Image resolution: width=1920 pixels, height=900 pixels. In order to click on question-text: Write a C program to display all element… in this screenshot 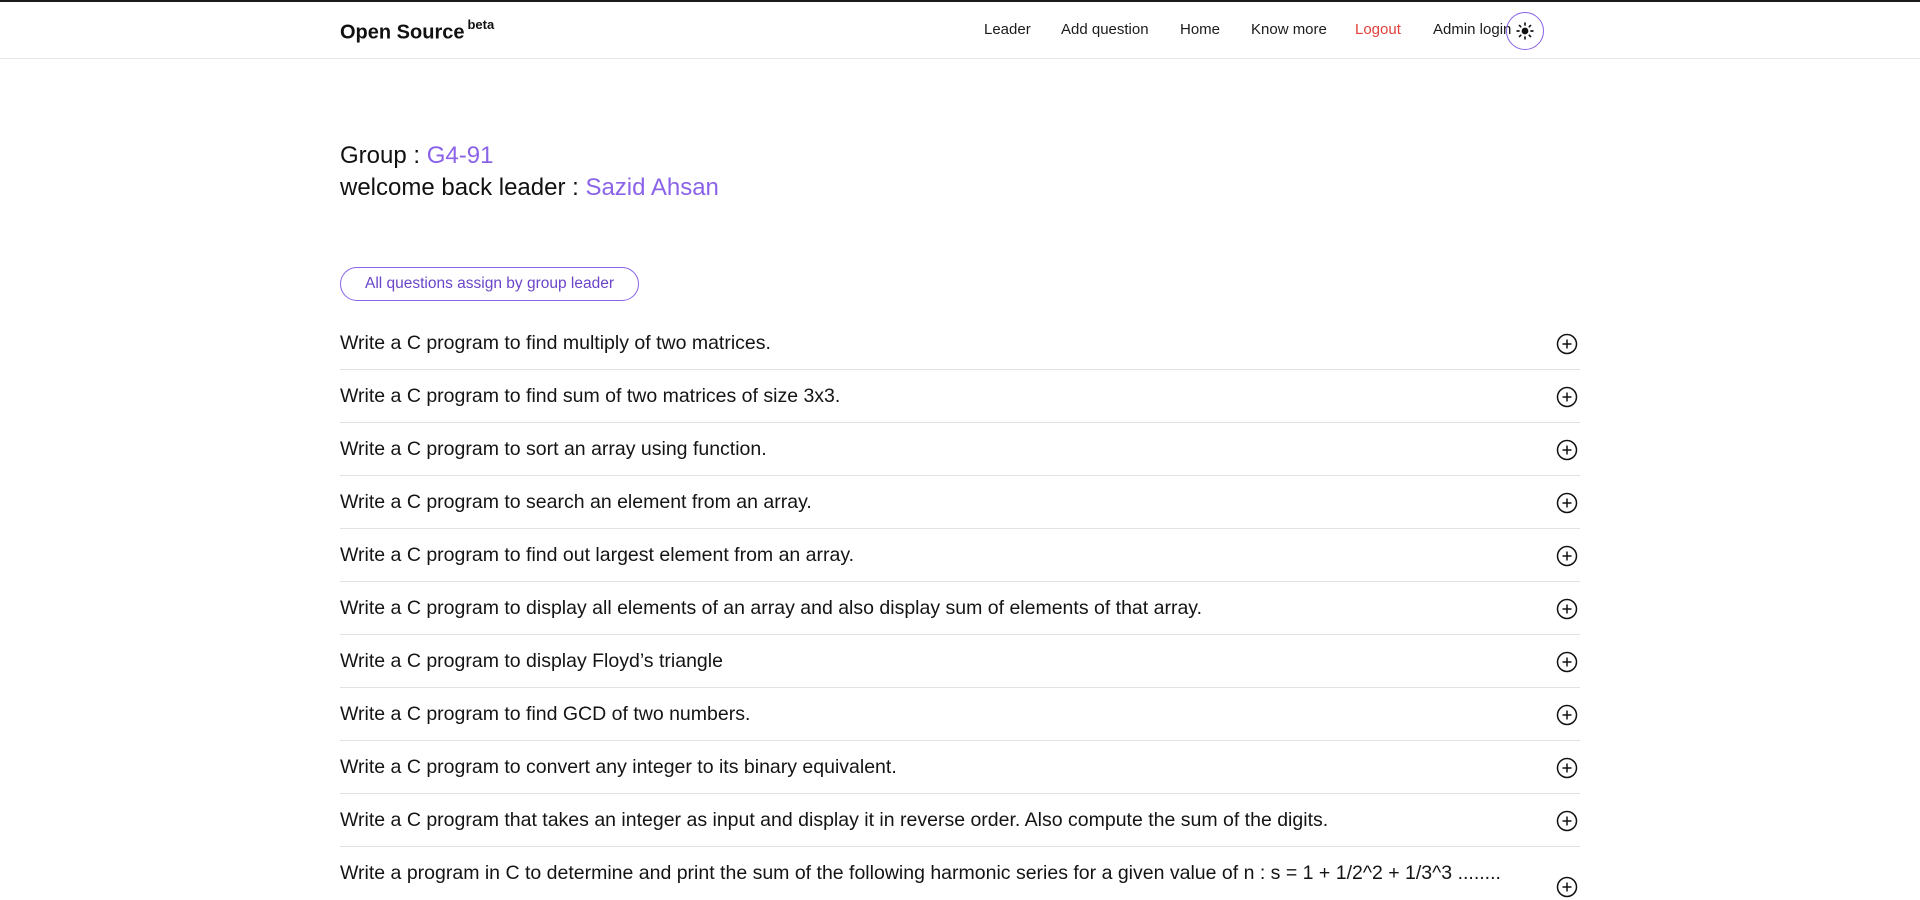, I will do `click(771, 607)`.